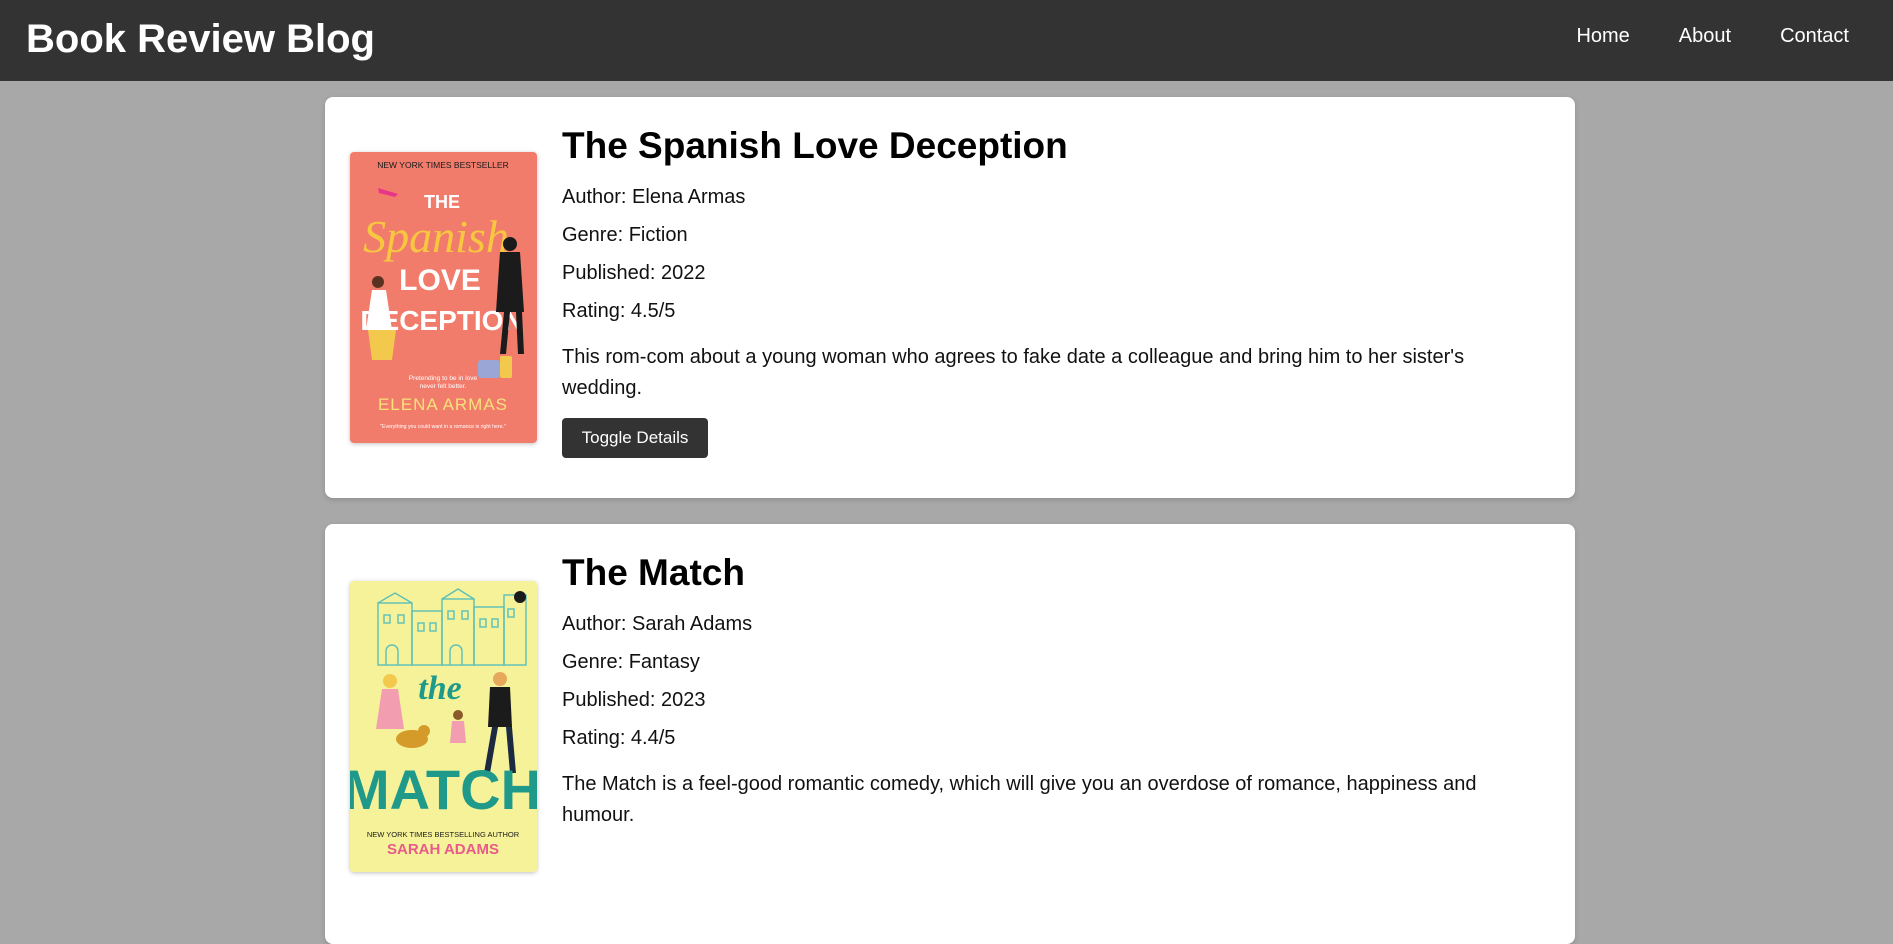 This screenshot has width=1893, height=944. Describe the element at coordinates (634, 273) in the screenshot. I see `book-published: Published: 2022` at that location.